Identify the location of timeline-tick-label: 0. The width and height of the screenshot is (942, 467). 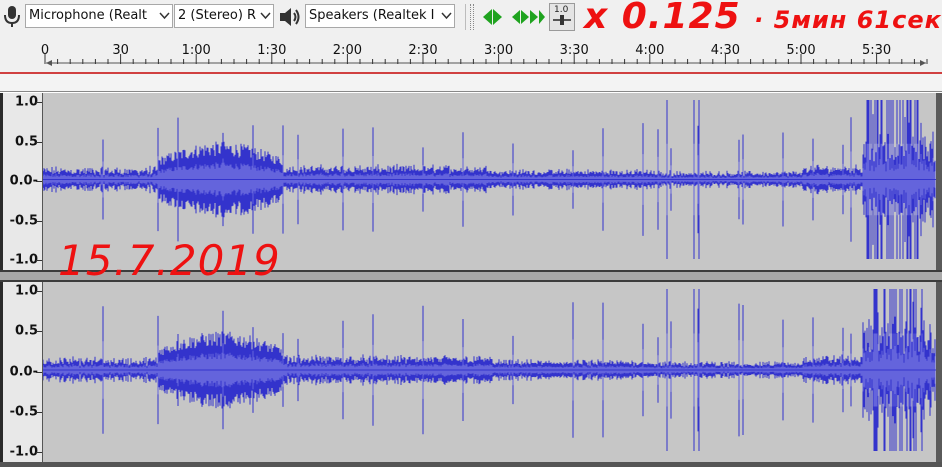
(45, 50).